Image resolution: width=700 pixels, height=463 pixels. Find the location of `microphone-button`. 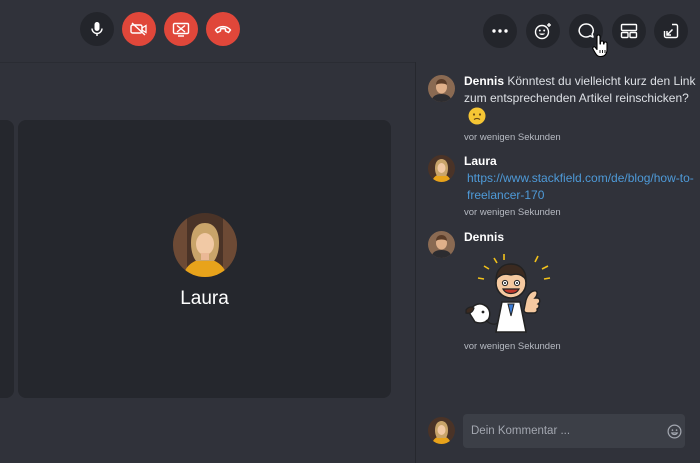

microphone-button is located at coordinates (97, 29).